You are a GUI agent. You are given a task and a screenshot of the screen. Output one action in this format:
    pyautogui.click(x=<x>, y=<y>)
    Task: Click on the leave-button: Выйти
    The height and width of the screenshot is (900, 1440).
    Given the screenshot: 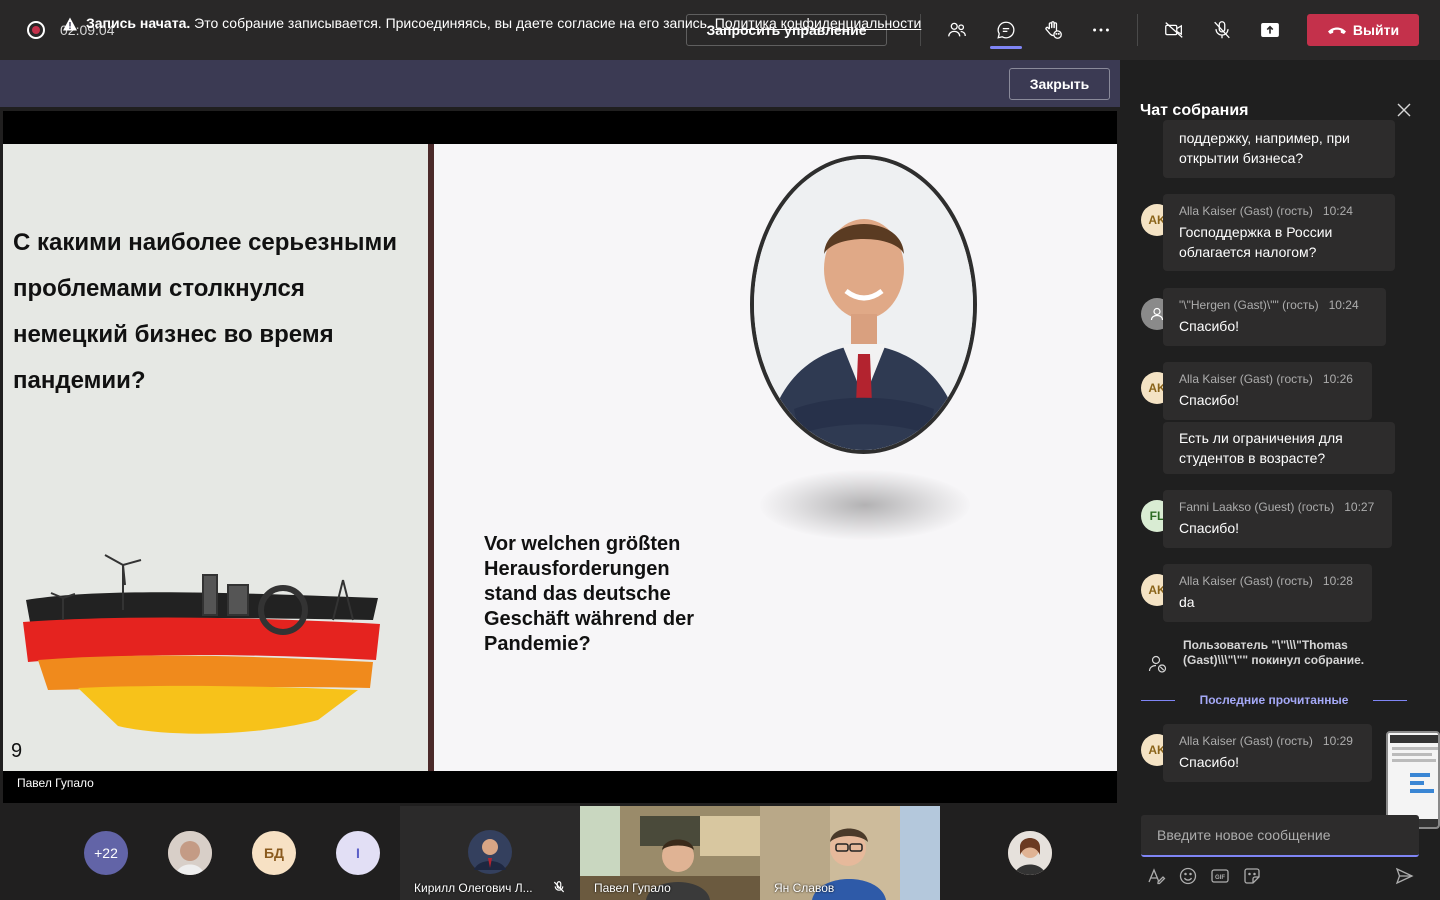 What is the action you would take?
    pyautogui.click(x=1363, y=30)
    